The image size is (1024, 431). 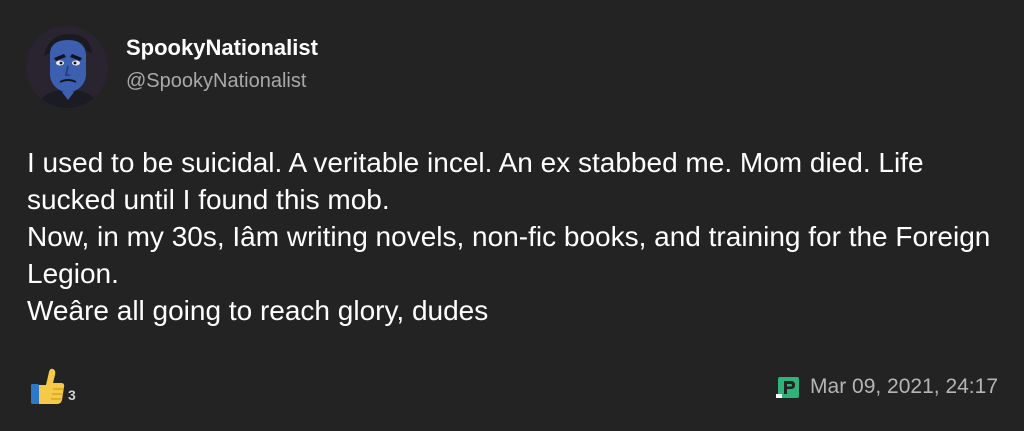 I want to click on thumbs-up-icon, so click(x=48, y=386).